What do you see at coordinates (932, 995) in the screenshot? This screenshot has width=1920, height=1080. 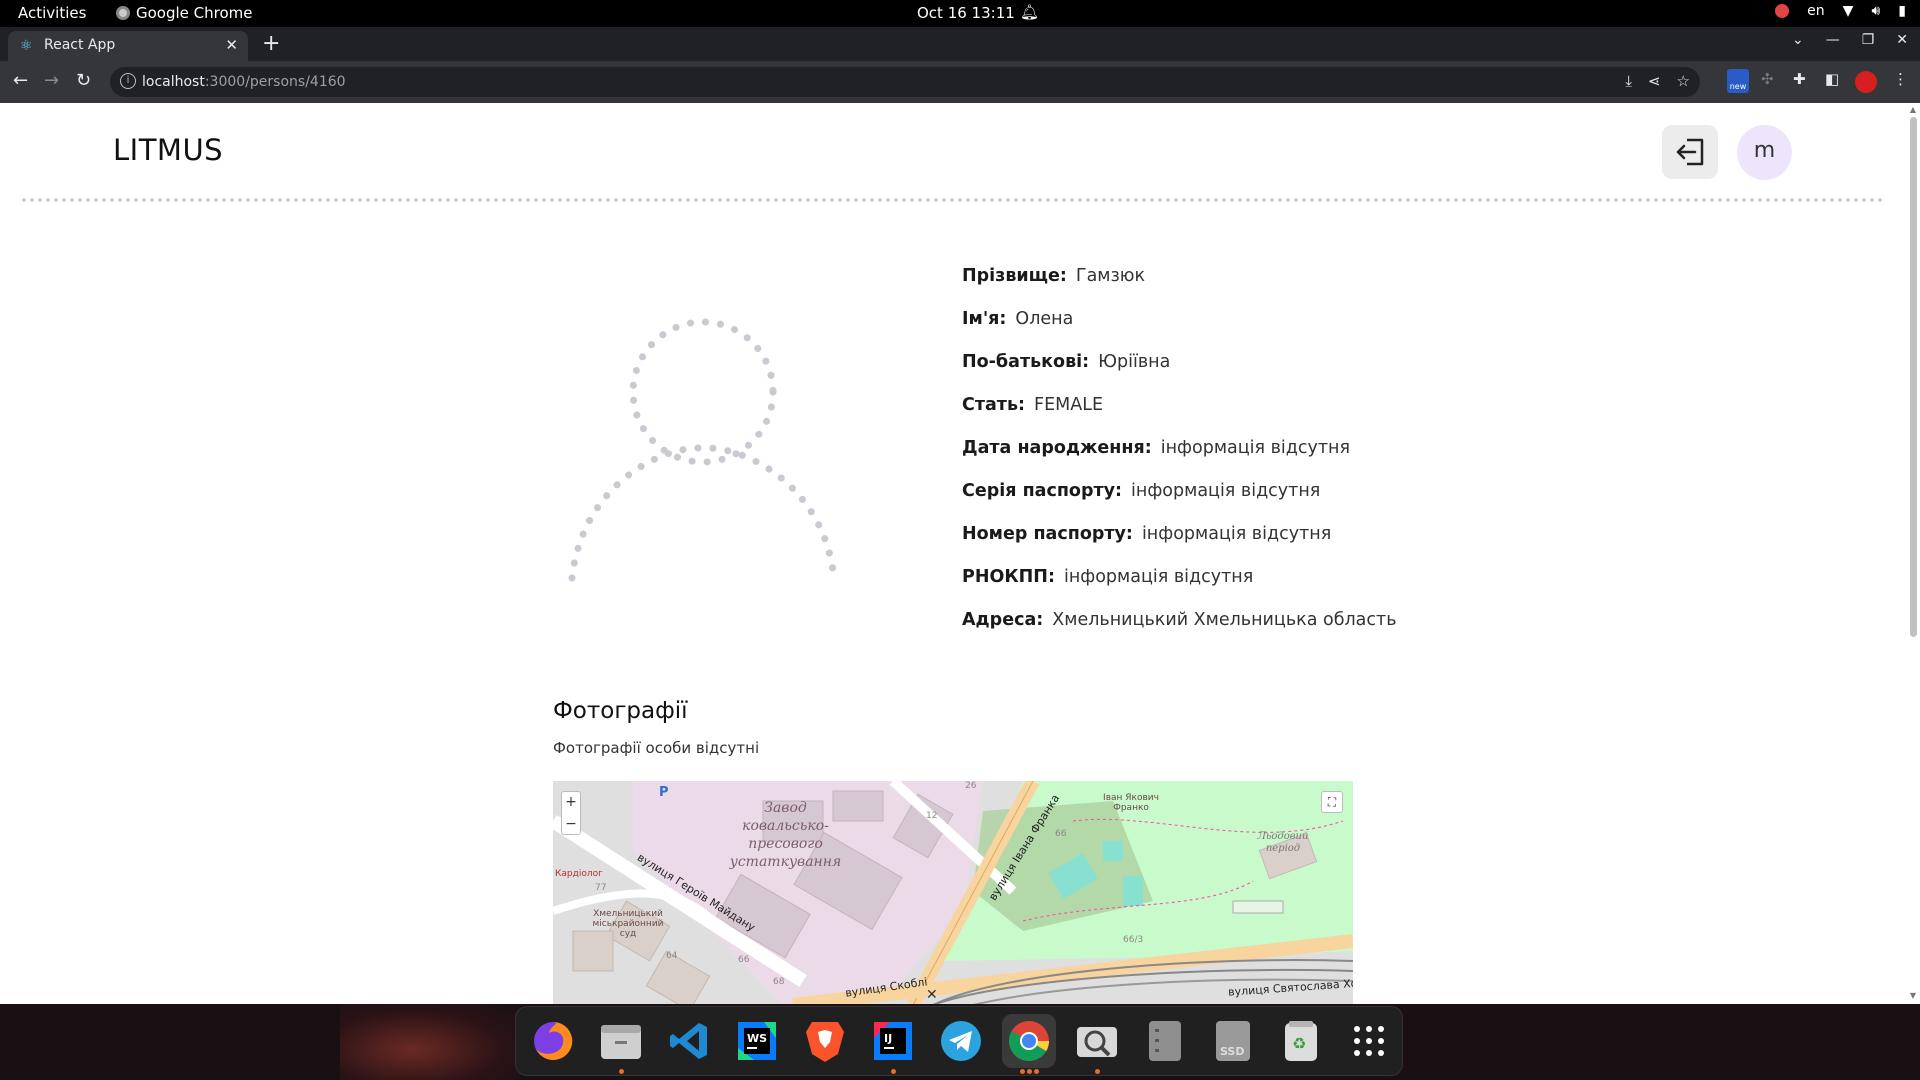 I see `map-close-icon: ✕` at bounding box center [932, 995].